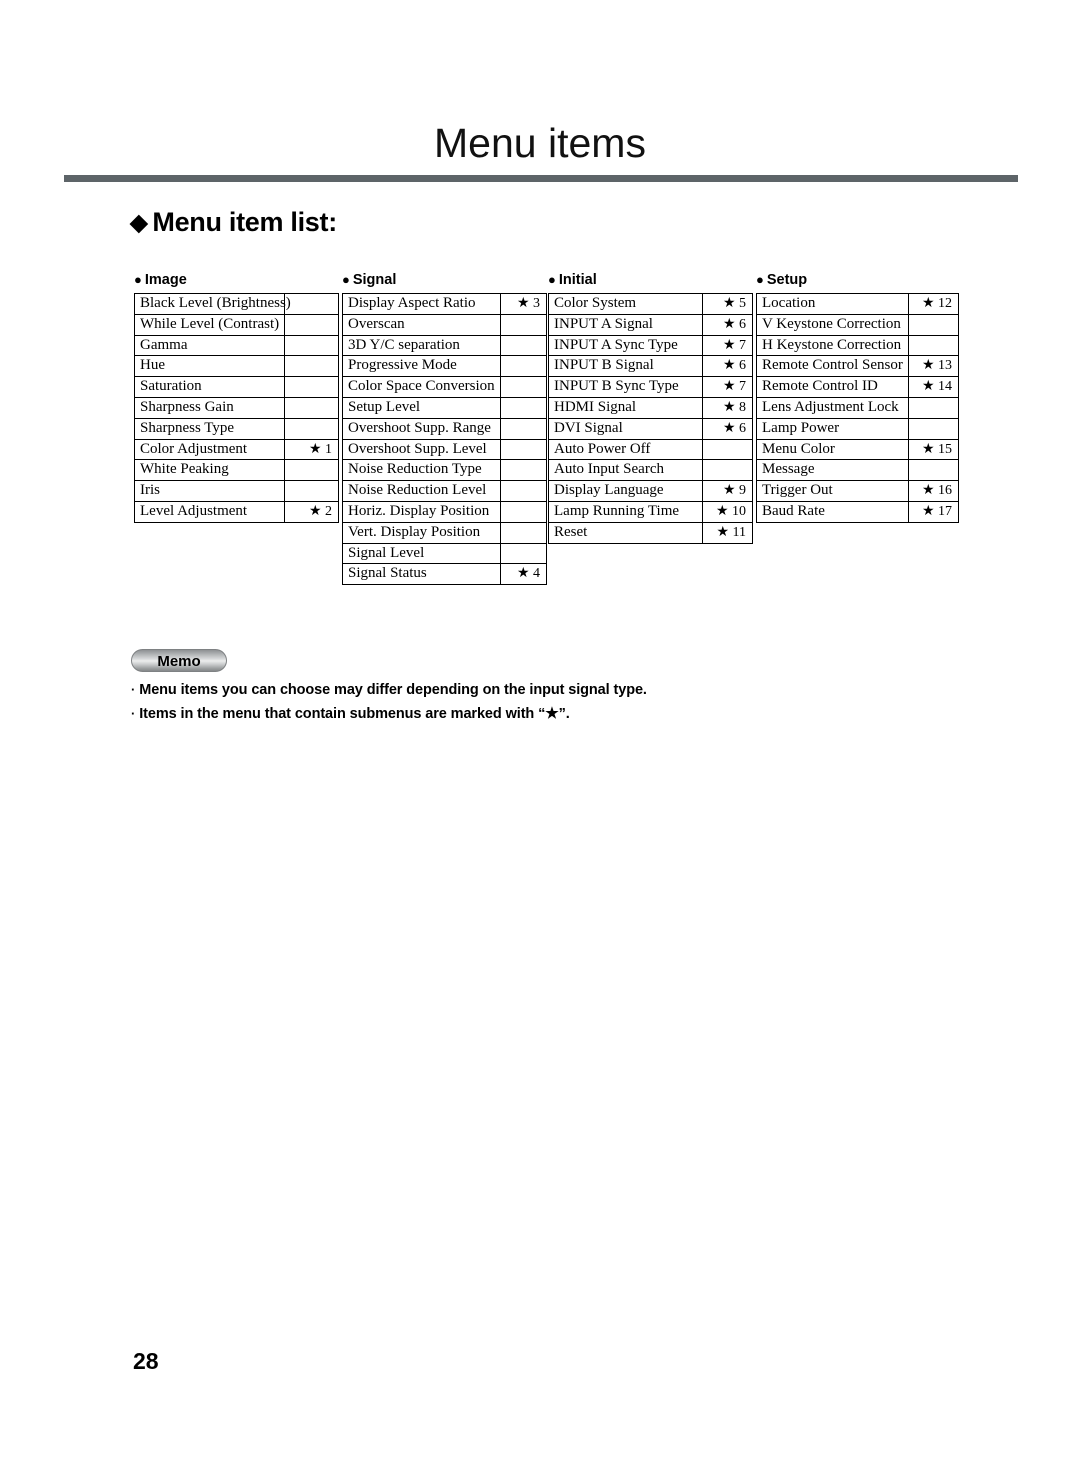 Image resolution: width=1080 pixels, height=1472 pixels. I want to click on menu-item-ref: ★ 17, so click(933, 511).